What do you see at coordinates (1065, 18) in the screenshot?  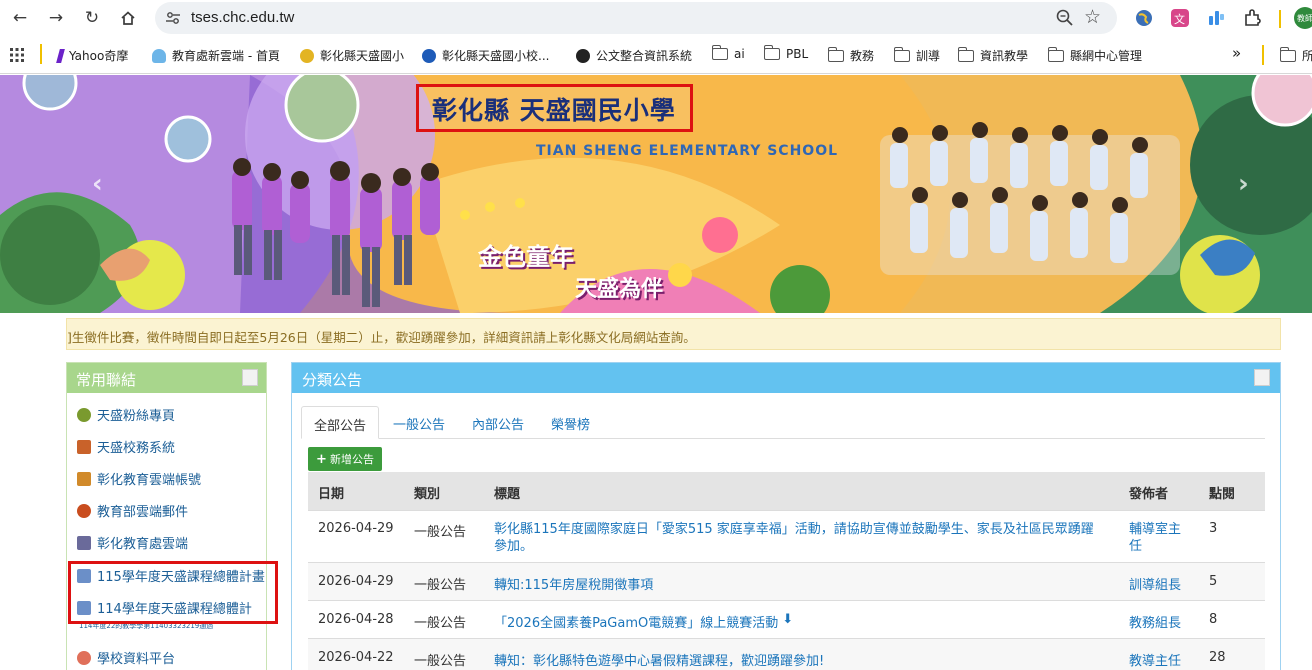 I see `zoom-icon` at bounding box center [1065, 18].